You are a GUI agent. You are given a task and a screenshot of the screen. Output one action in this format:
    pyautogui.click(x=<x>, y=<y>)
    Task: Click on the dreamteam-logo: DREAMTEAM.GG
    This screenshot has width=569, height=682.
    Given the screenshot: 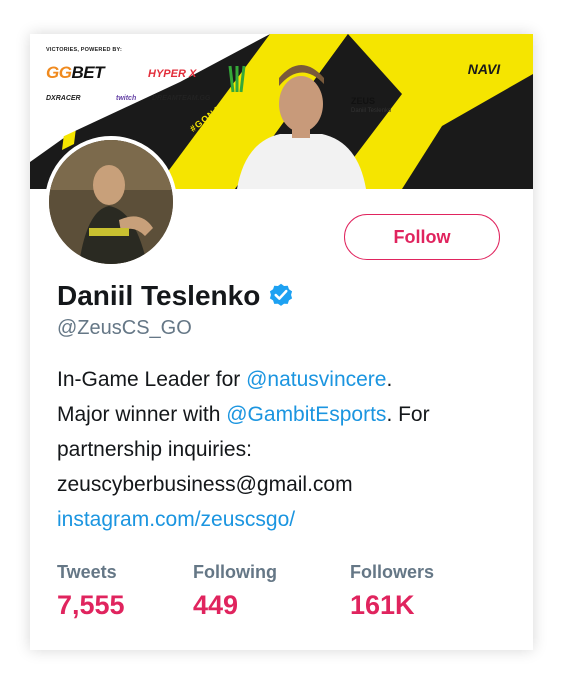 What is the action you would take?
    pyautogui.click(x=181, y=98)
    